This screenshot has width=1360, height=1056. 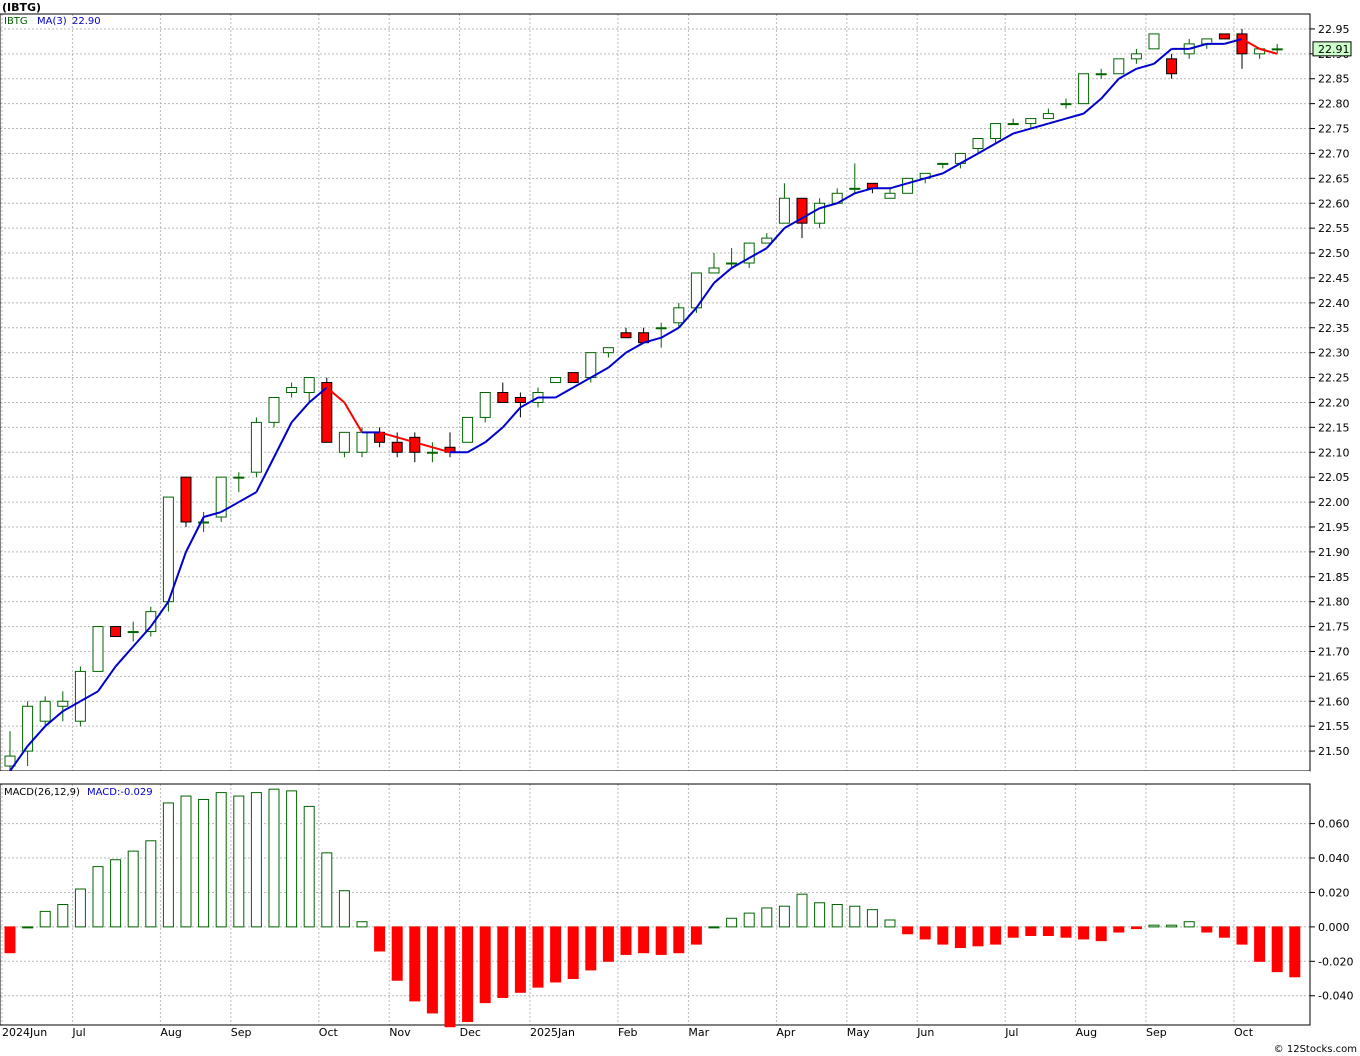 What do you see at coordinates (1334, 824) in the screenshot?
I see `macd-y-tick-label: 0.060` at bounding box center [1334, 824].